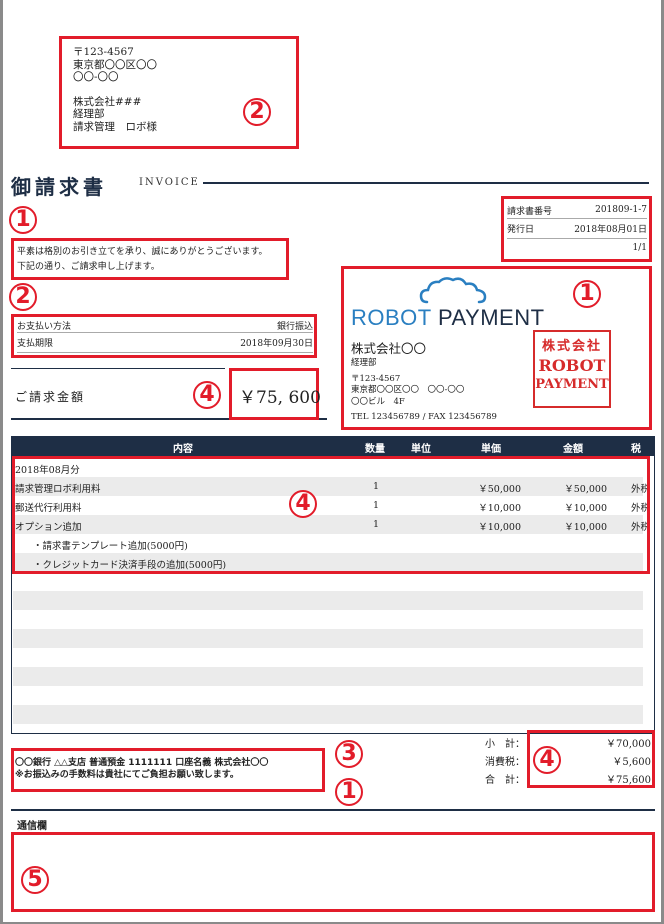 Image resolution: width=664 pixels, height=924 pixels. Describe the element at coordinates (96, 77) in the screenshot. I see `recipient-address2: 〇〇-〇〇` at that location.